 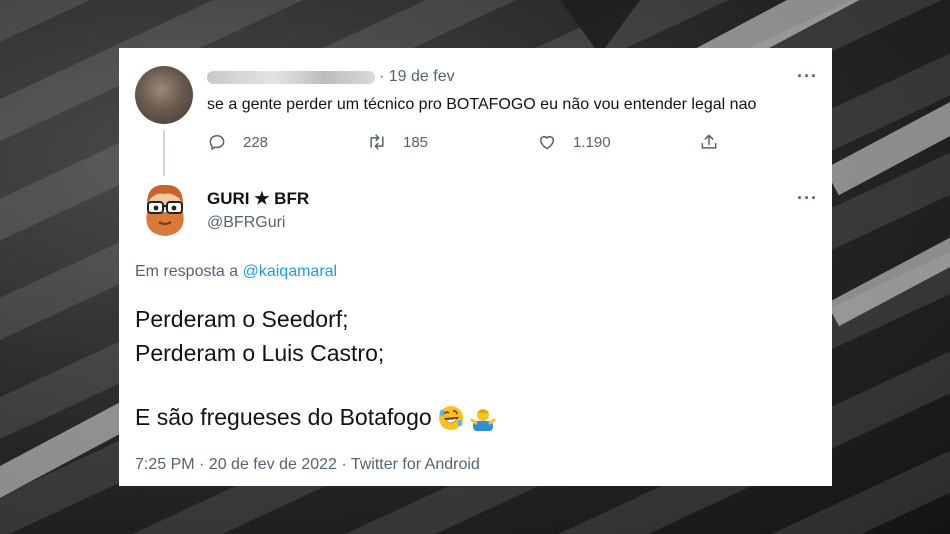 I want to click on man-shrugging-emoji-icon, so click(x=483, y=419).